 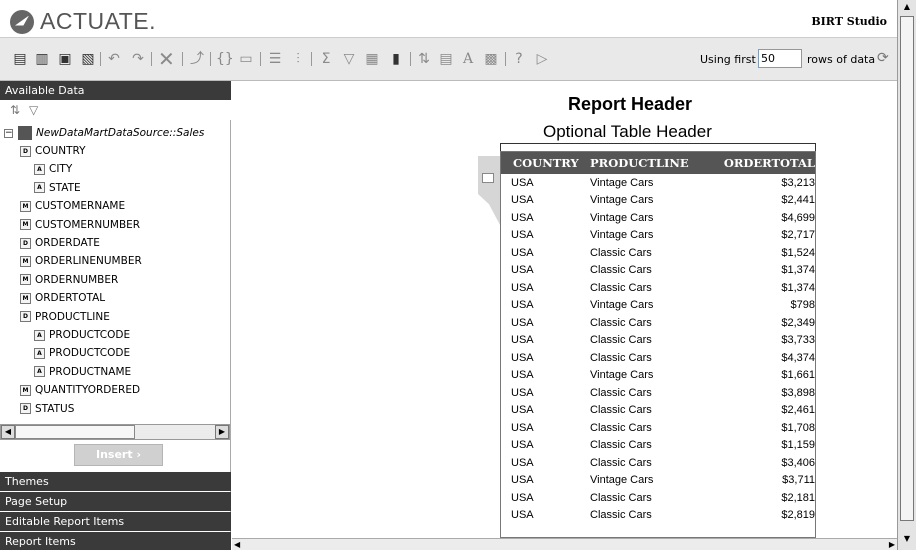 What do you see at coordinates (69, 280) in the screenshot?
I see `tree-item: M ORDERNUMBER` at bounding box center [69, 280].